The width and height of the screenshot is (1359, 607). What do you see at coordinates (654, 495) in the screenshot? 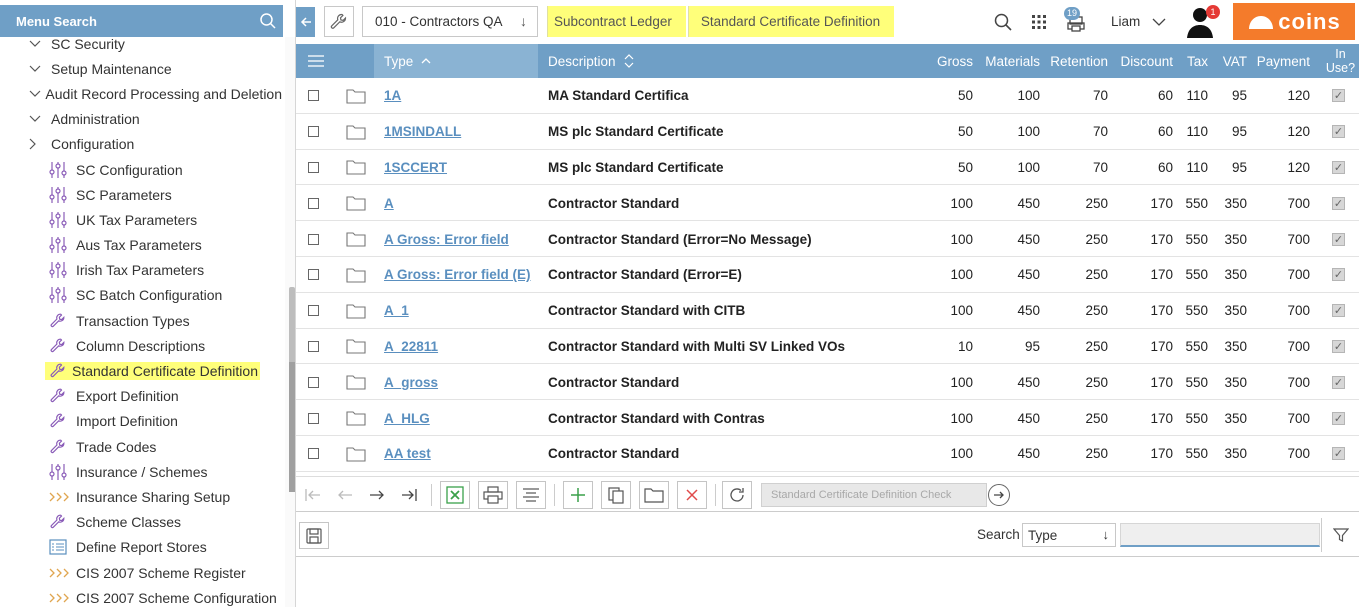
I see `open-folder-button` at bounding box center [654, 495].